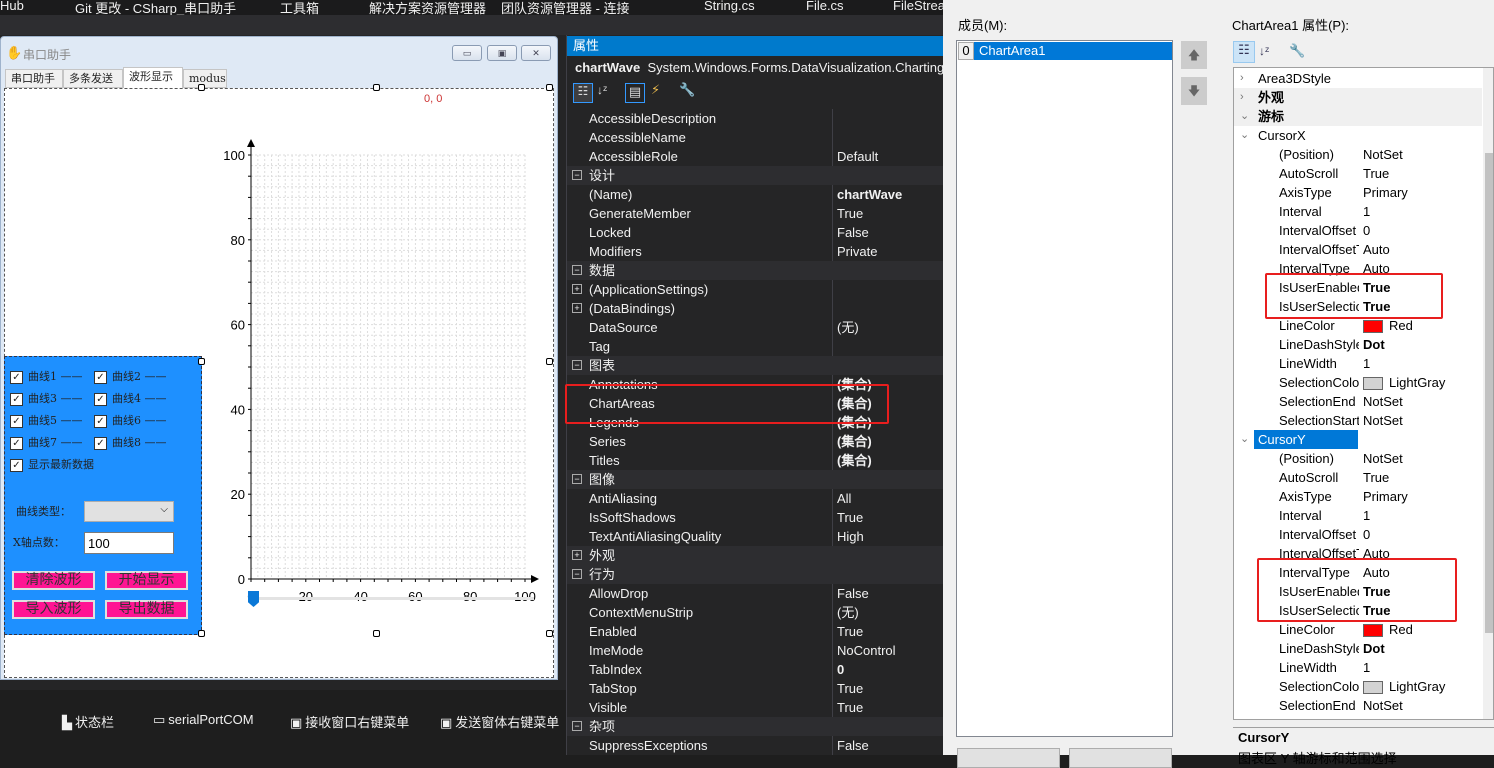 This screenshot has height=768, width=1494. Describe the element at coordinates (205, 78) in the screenshot. I see `tab-4: modus` at that location.